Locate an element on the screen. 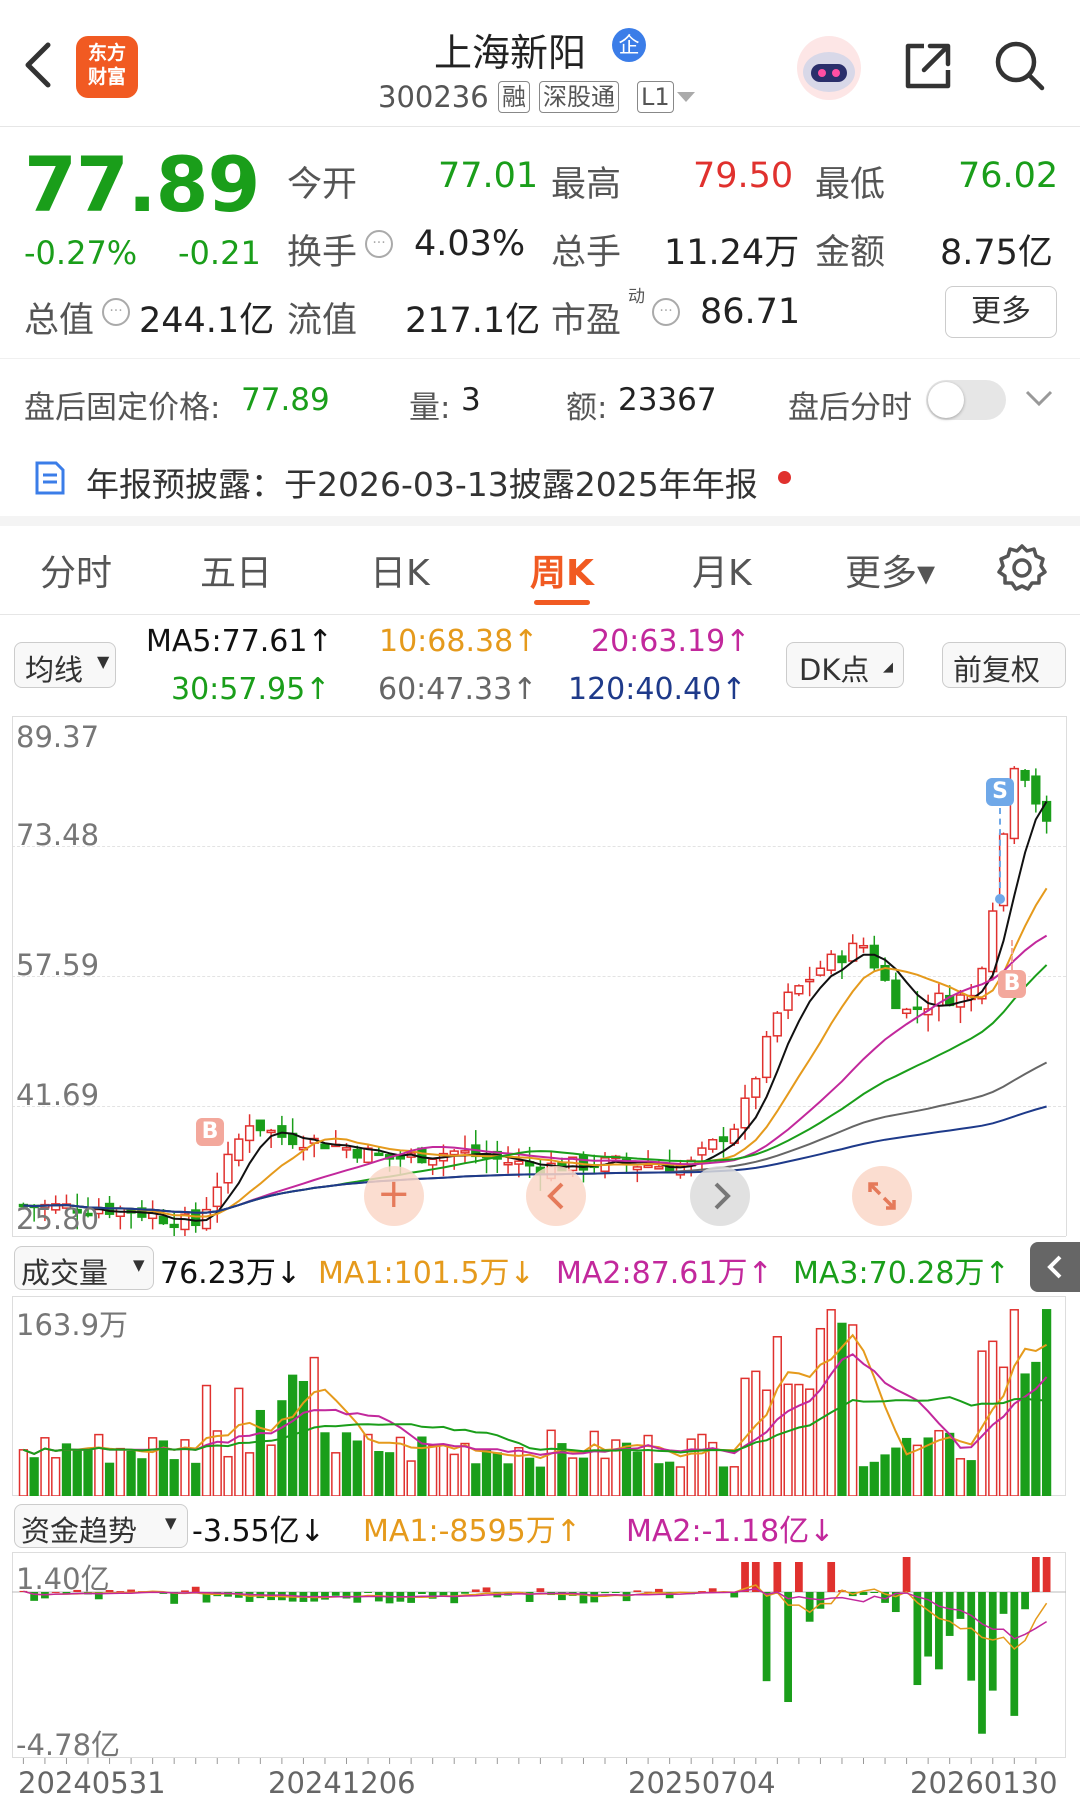 Image resolution: width=1080 pixels, height=1812 pixels. unread-dot is located at coordinates (784, 477).